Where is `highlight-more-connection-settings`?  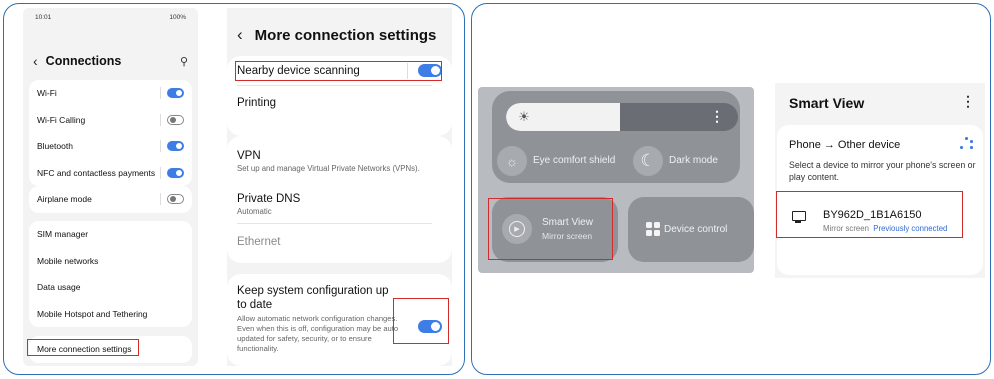 highlight-more-connection-settings is located at coordinates (83, 347).